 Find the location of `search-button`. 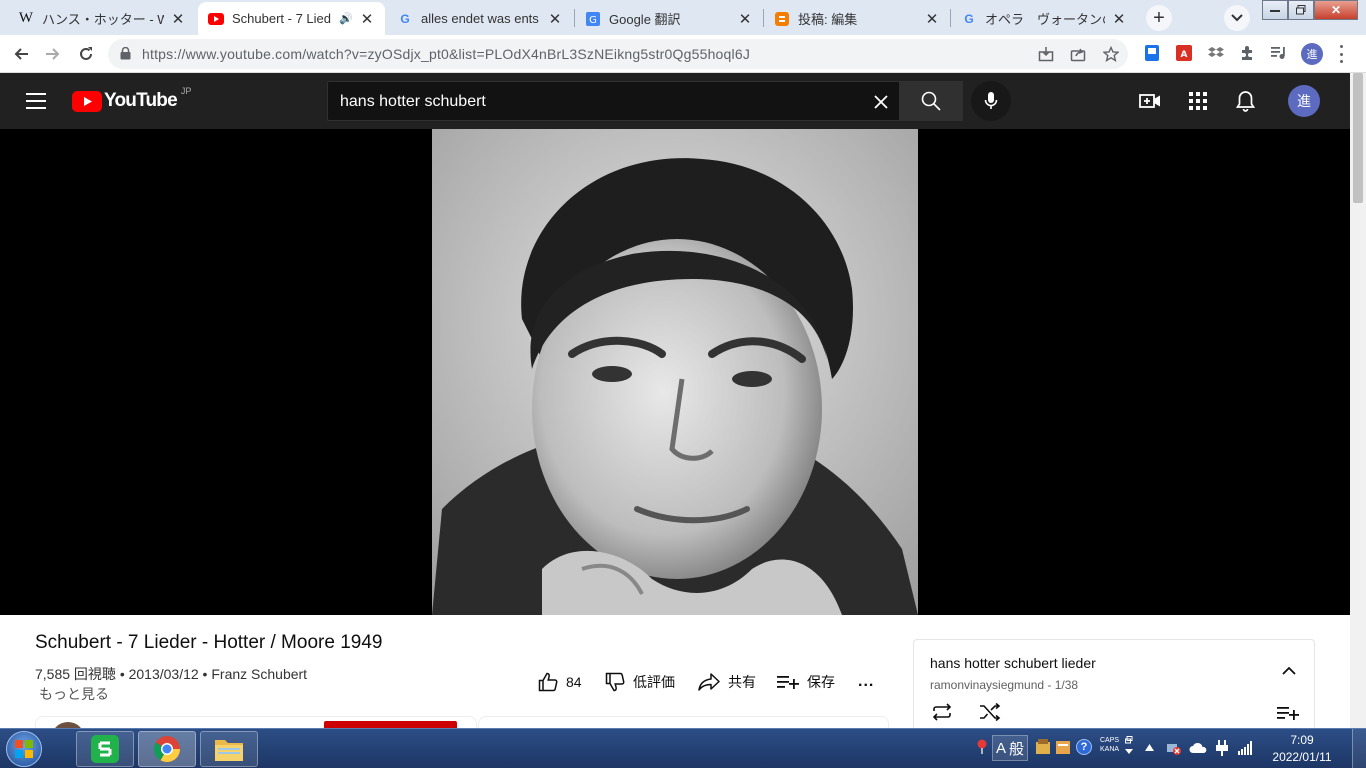

search-button is located at coordinates (931, 101).